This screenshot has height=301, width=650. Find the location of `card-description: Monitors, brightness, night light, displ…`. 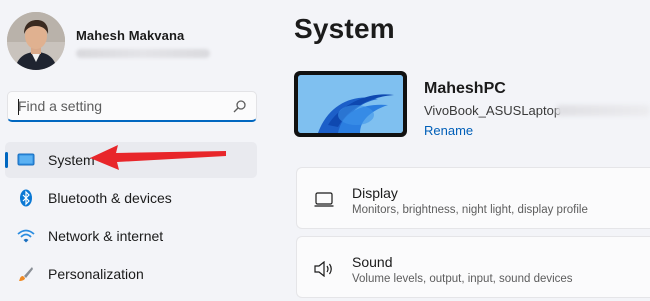

card-description: Monitors, brightness, night light, displ… is located at coordinates (470, 210).